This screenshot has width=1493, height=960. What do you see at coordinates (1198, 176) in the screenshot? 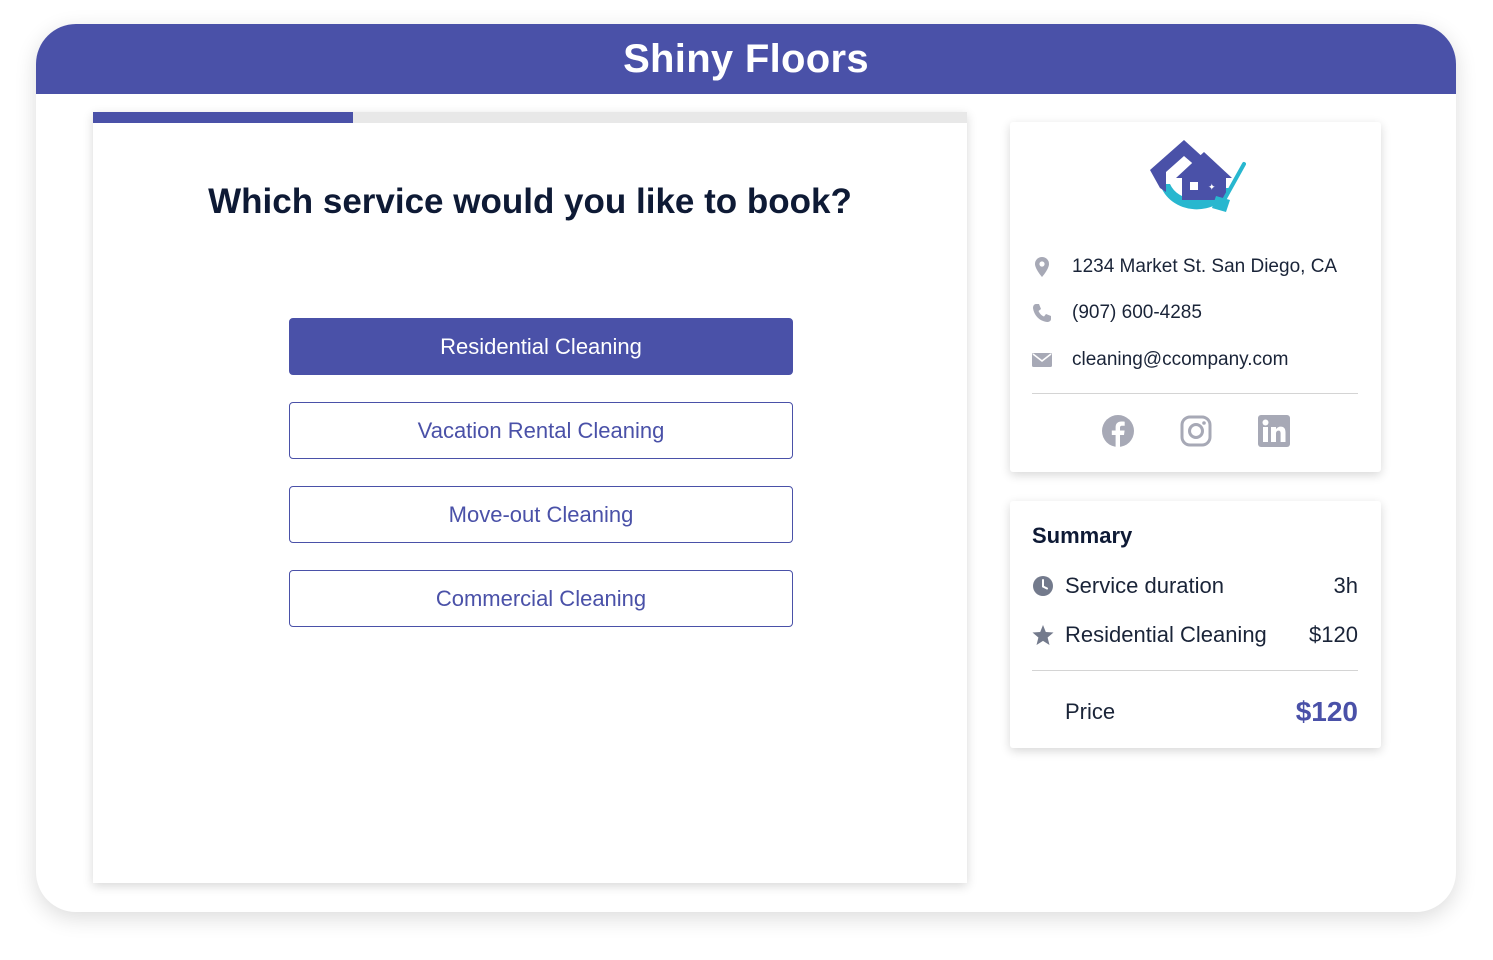
I see `company-logo: ✦` at bounding box center [1198, 176].